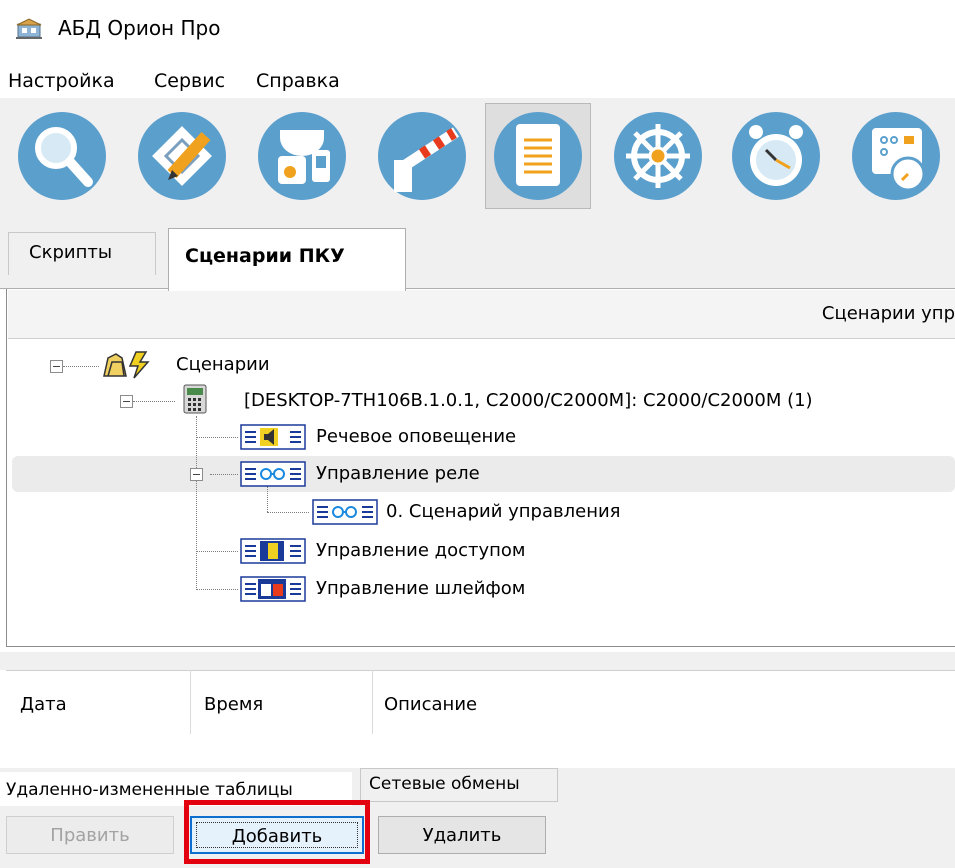  Describe the element at coordinates (43, 704) in the screenshot. I see `column-date: Дата` at that location.